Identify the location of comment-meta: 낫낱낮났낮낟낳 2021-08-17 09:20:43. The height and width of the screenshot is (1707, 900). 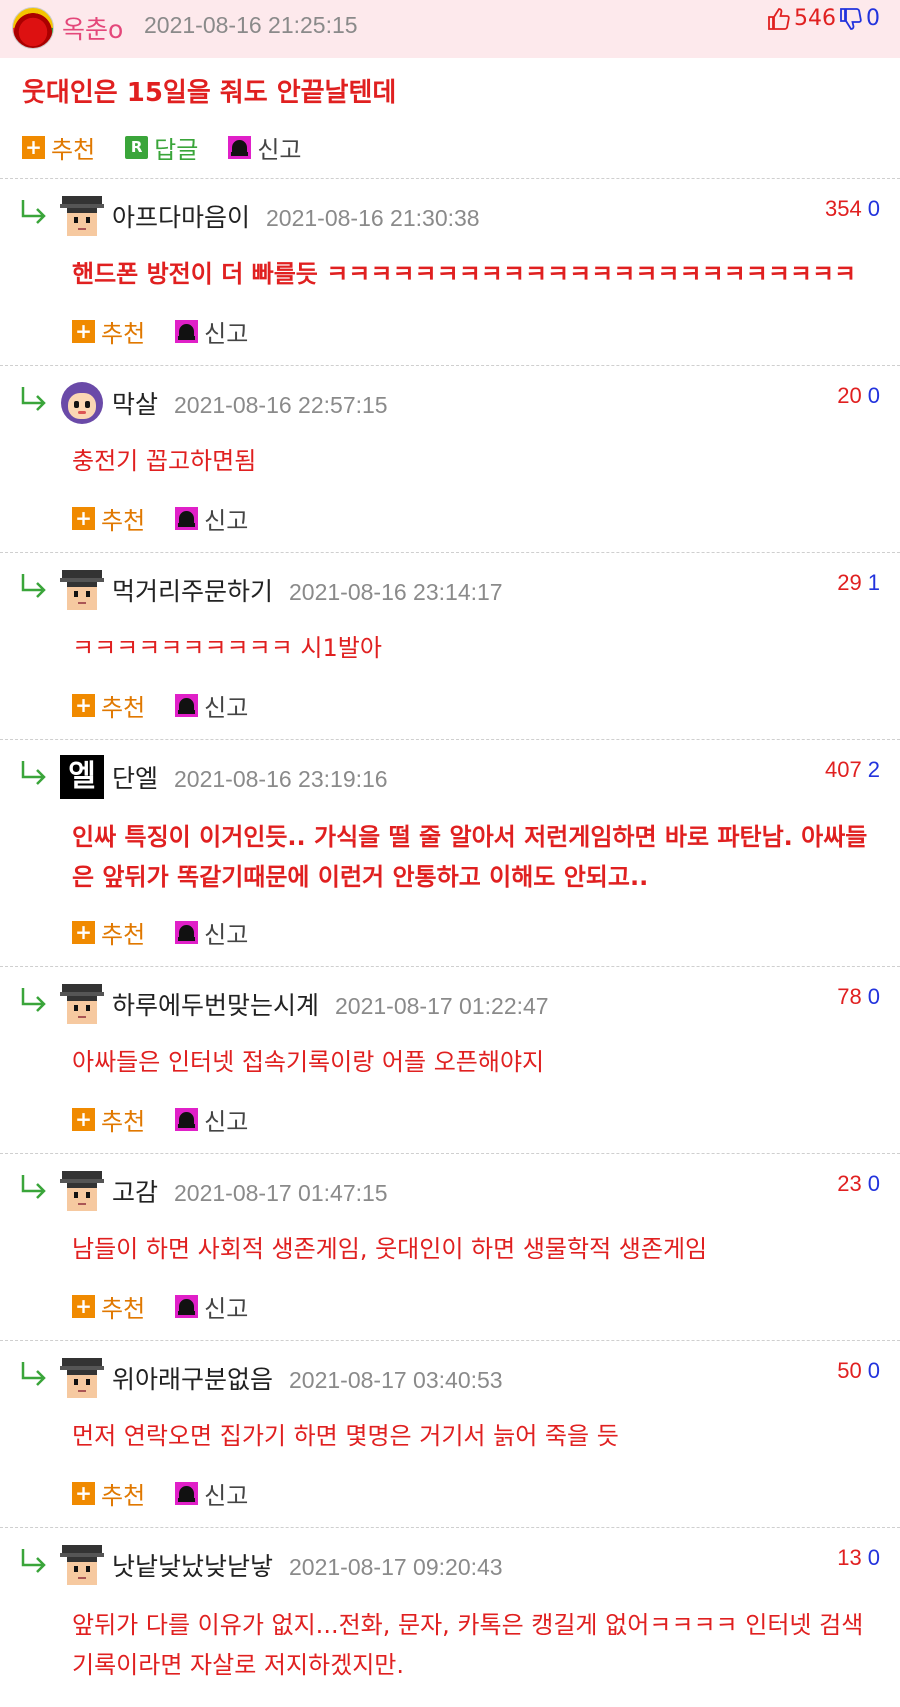
(307, 1565).